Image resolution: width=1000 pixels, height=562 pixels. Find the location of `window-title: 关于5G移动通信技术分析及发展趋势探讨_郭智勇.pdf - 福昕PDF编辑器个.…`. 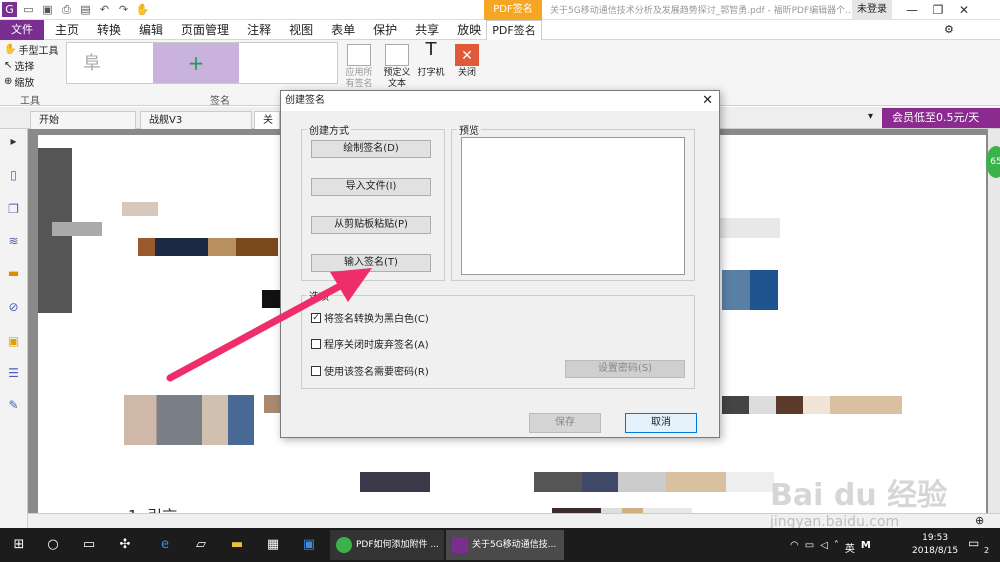

window-title: 关于5G移动通信技术分析及发展趋势探讨_郭智勇.pdf - 福昕PDF编辑器个.… is located at coordinates (700, 11).